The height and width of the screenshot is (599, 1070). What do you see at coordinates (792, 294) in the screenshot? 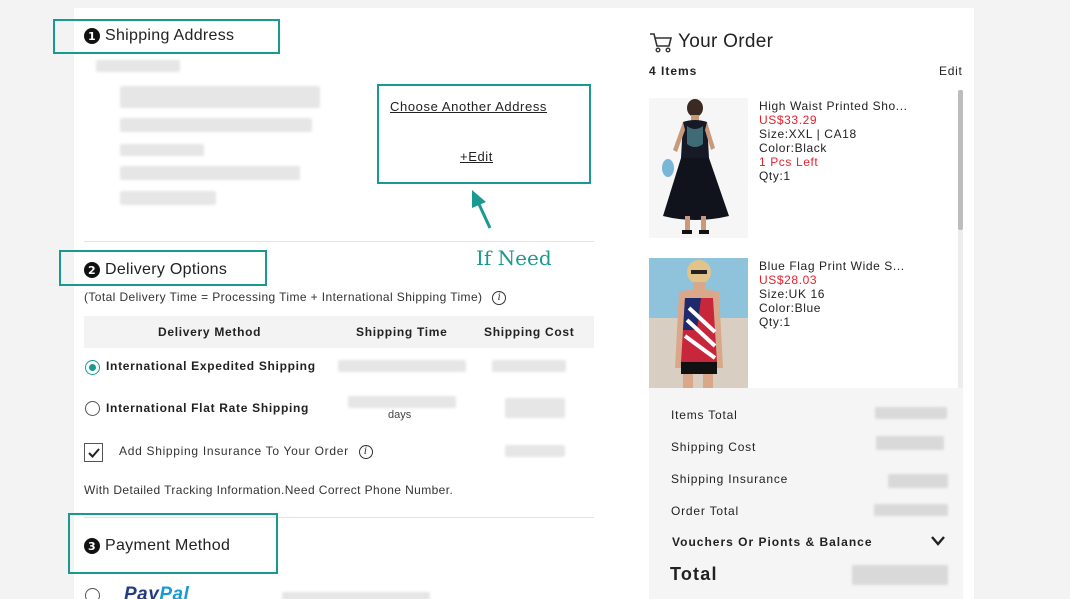
I see `product-size: Size:UK 16` at bounding box center [792, 294].